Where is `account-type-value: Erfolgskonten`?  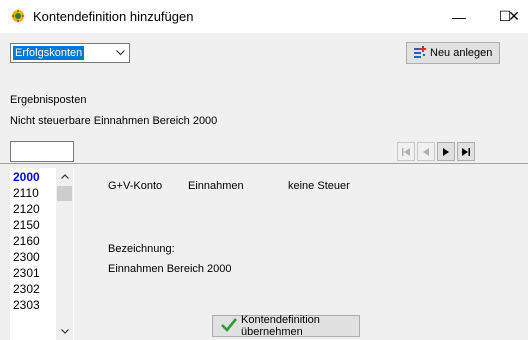 account-type-value: Erfolgskonten is located at coordinates (48, 53).